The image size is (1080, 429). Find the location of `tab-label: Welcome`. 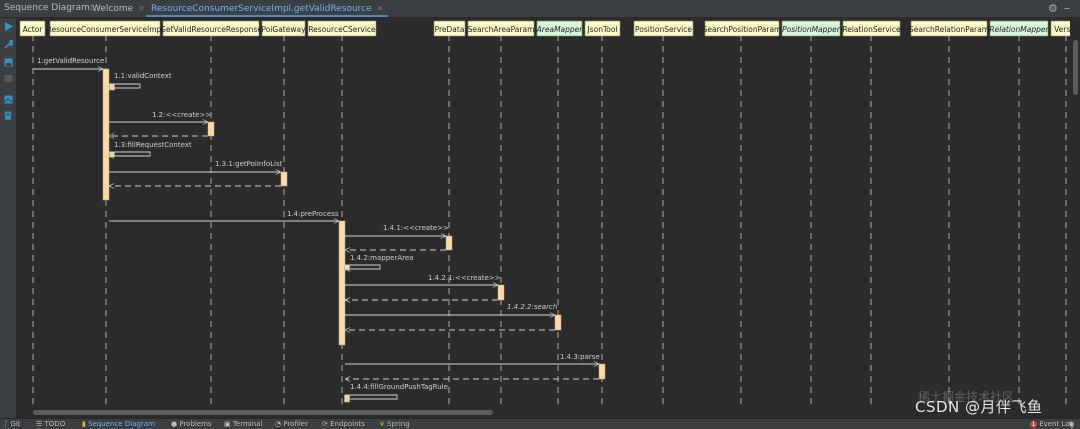

tab-label: Welcome is located at coordinates (113, 9).